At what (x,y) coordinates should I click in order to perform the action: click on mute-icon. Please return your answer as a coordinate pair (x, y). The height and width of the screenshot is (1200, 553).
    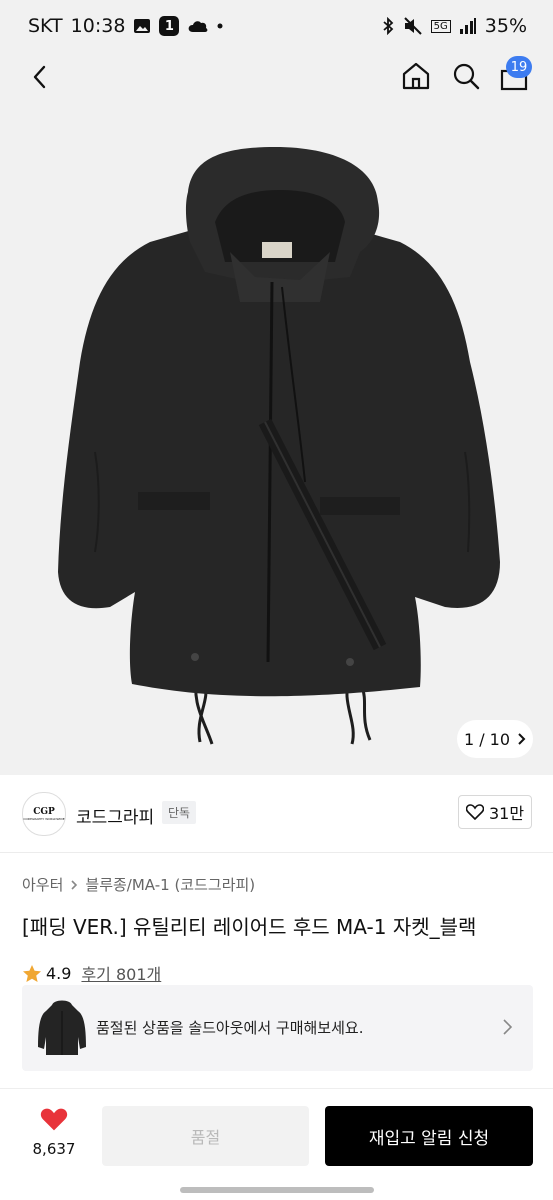
    Looking at the image, I should click on (413, 26).